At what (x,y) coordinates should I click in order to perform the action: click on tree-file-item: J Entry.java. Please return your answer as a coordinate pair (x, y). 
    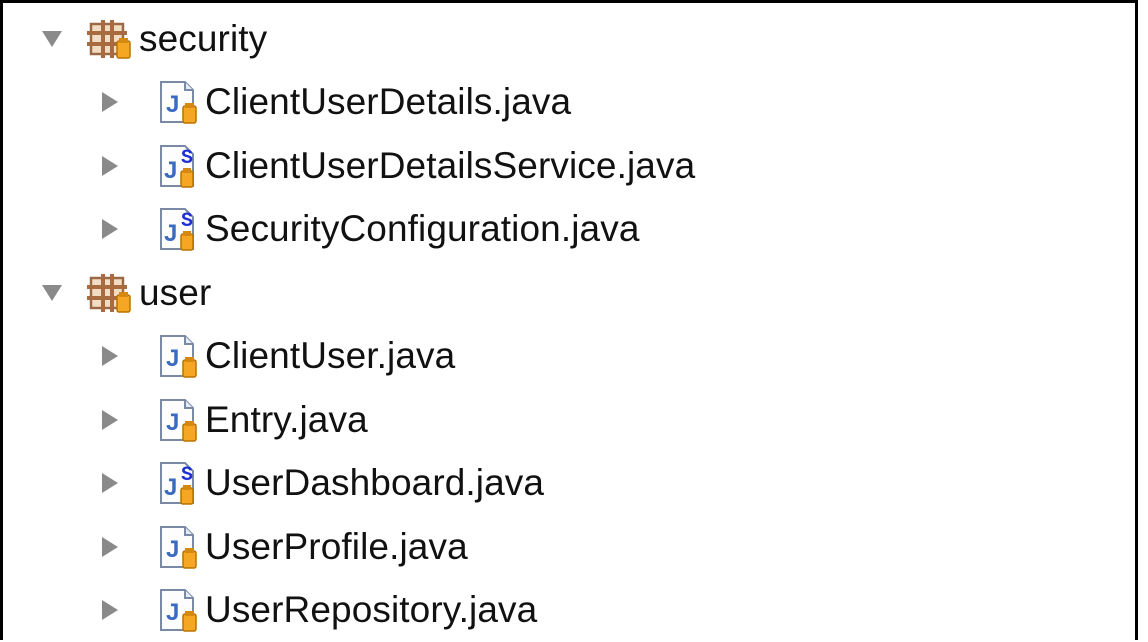
    Looking at the image, I should click on (569, 420).